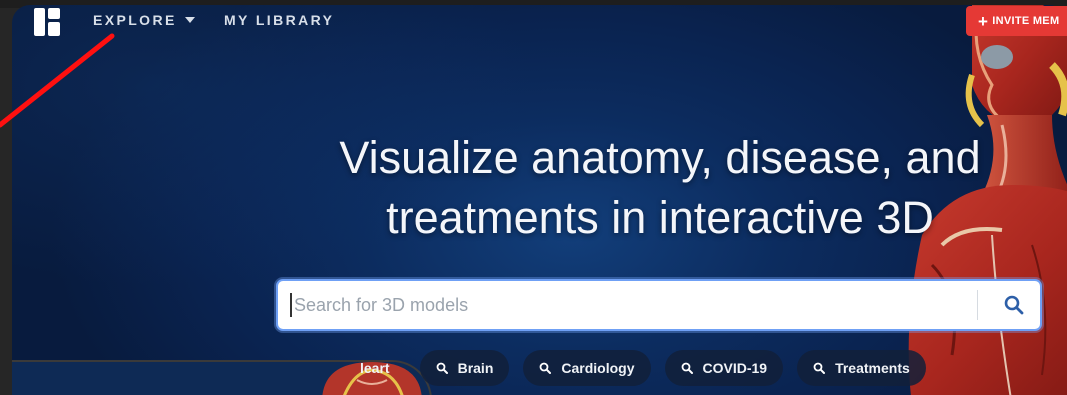 The width and height of the screenshot is (1067, 395). Describe the element at coordinates (598, 368) in the screenshot. I see `chip-label: Cardiology` at that location.